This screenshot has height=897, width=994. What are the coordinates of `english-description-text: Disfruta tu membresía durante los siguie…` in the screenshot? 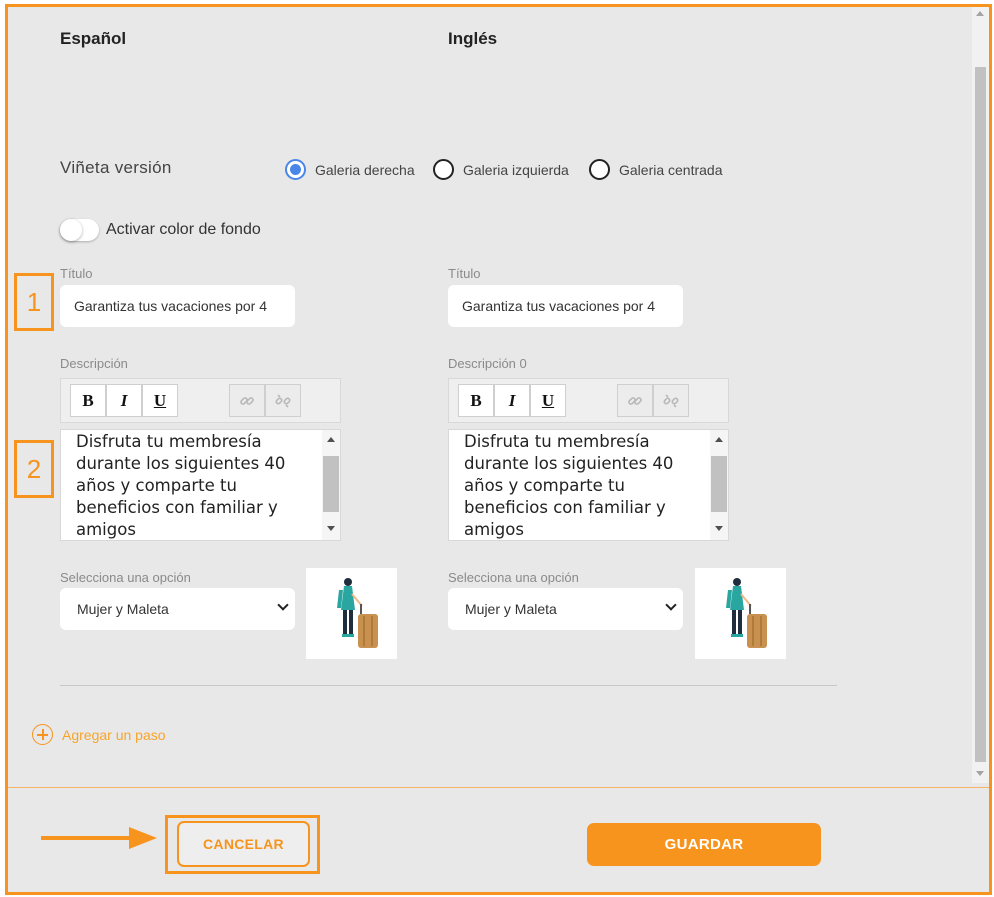 It's located at (569, 485).